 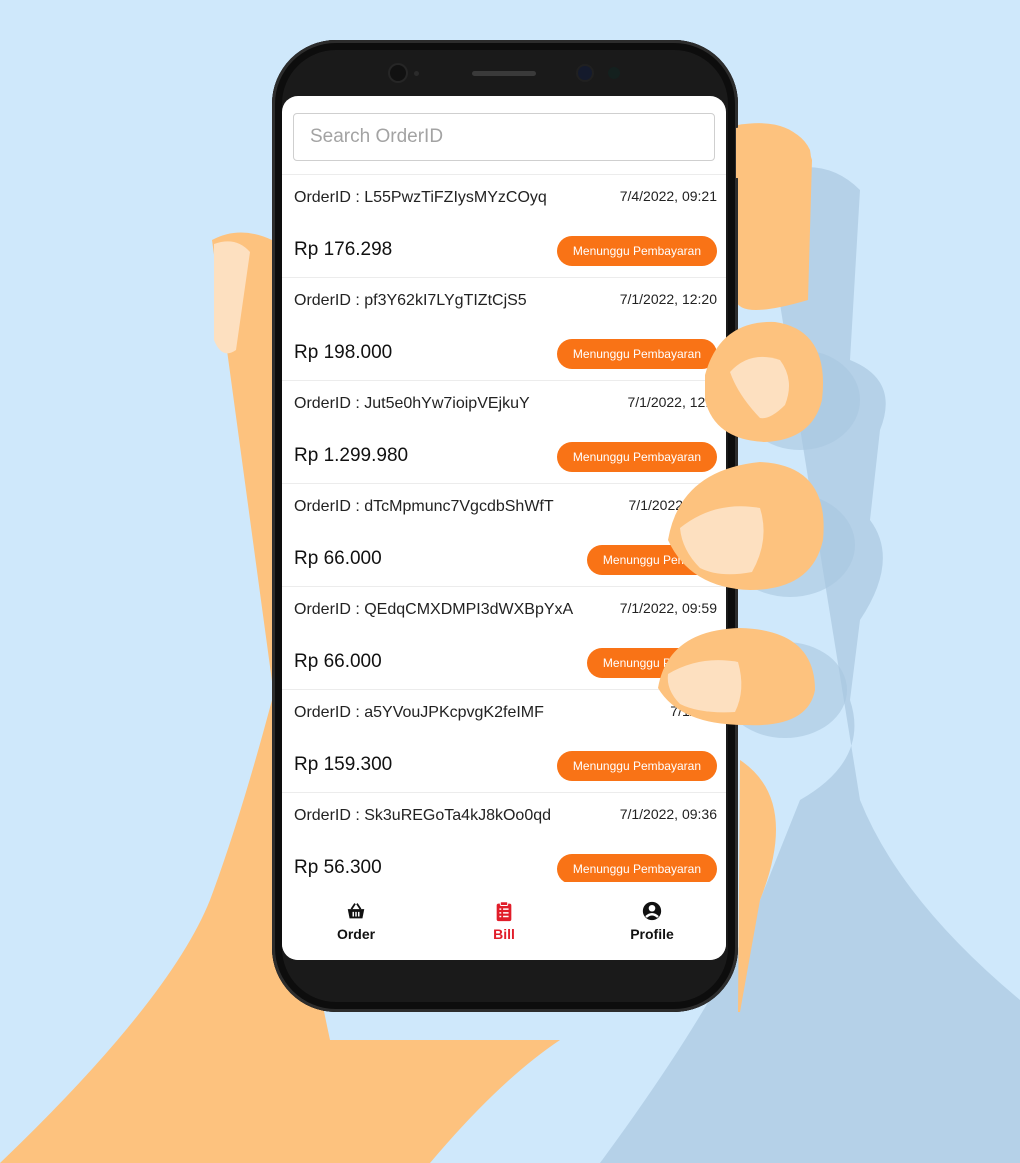 What do you see at coordinates (504, 934) in the screenshot?
I see `nav-label-bill: Bill` at bounding box center [504, 934].